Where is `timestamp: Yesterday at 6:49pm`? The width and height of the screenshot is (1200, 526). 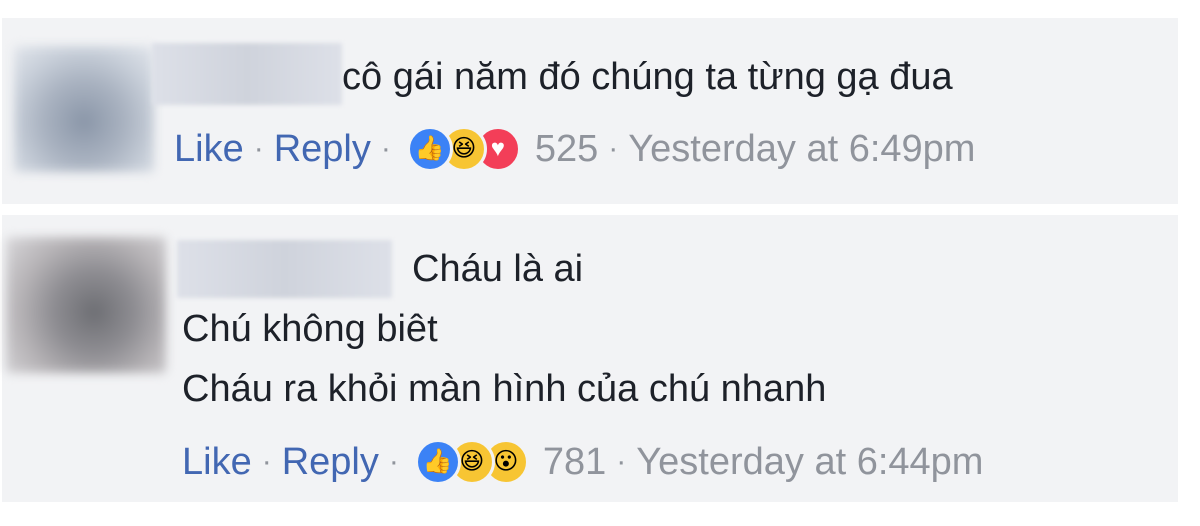
timestamp: Yesterday at 6:49pm is located at coordinates (801, 149).